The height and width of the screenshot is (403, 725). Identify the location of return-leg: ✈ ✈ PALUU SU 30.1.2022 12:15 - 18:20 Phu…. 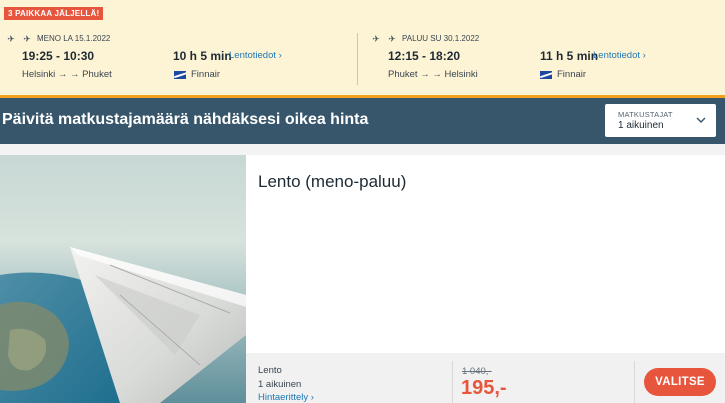
(541, 59).